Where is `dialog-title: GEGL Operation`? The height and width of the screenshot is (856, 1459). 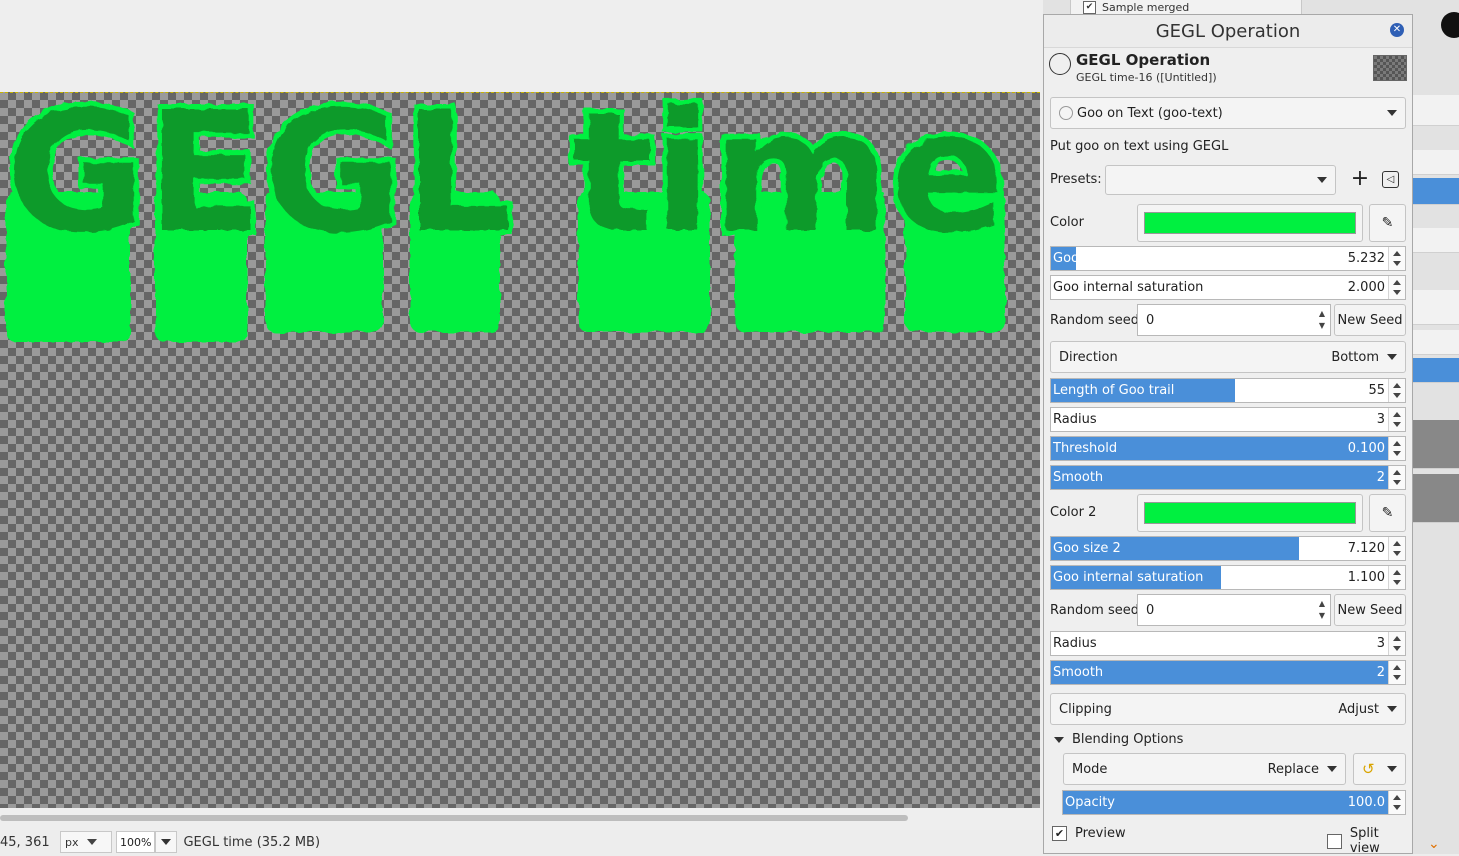 dialog-title: GEGL Operation is located at coordinates (1228, 31).